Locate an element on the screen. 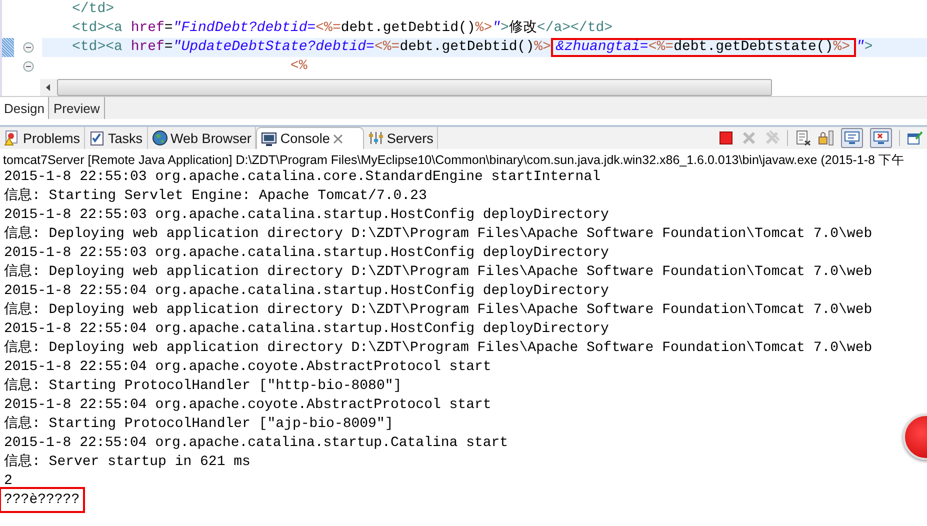 The image size is (927, 526). code-line: </td> is located at coordinates (92, 9).